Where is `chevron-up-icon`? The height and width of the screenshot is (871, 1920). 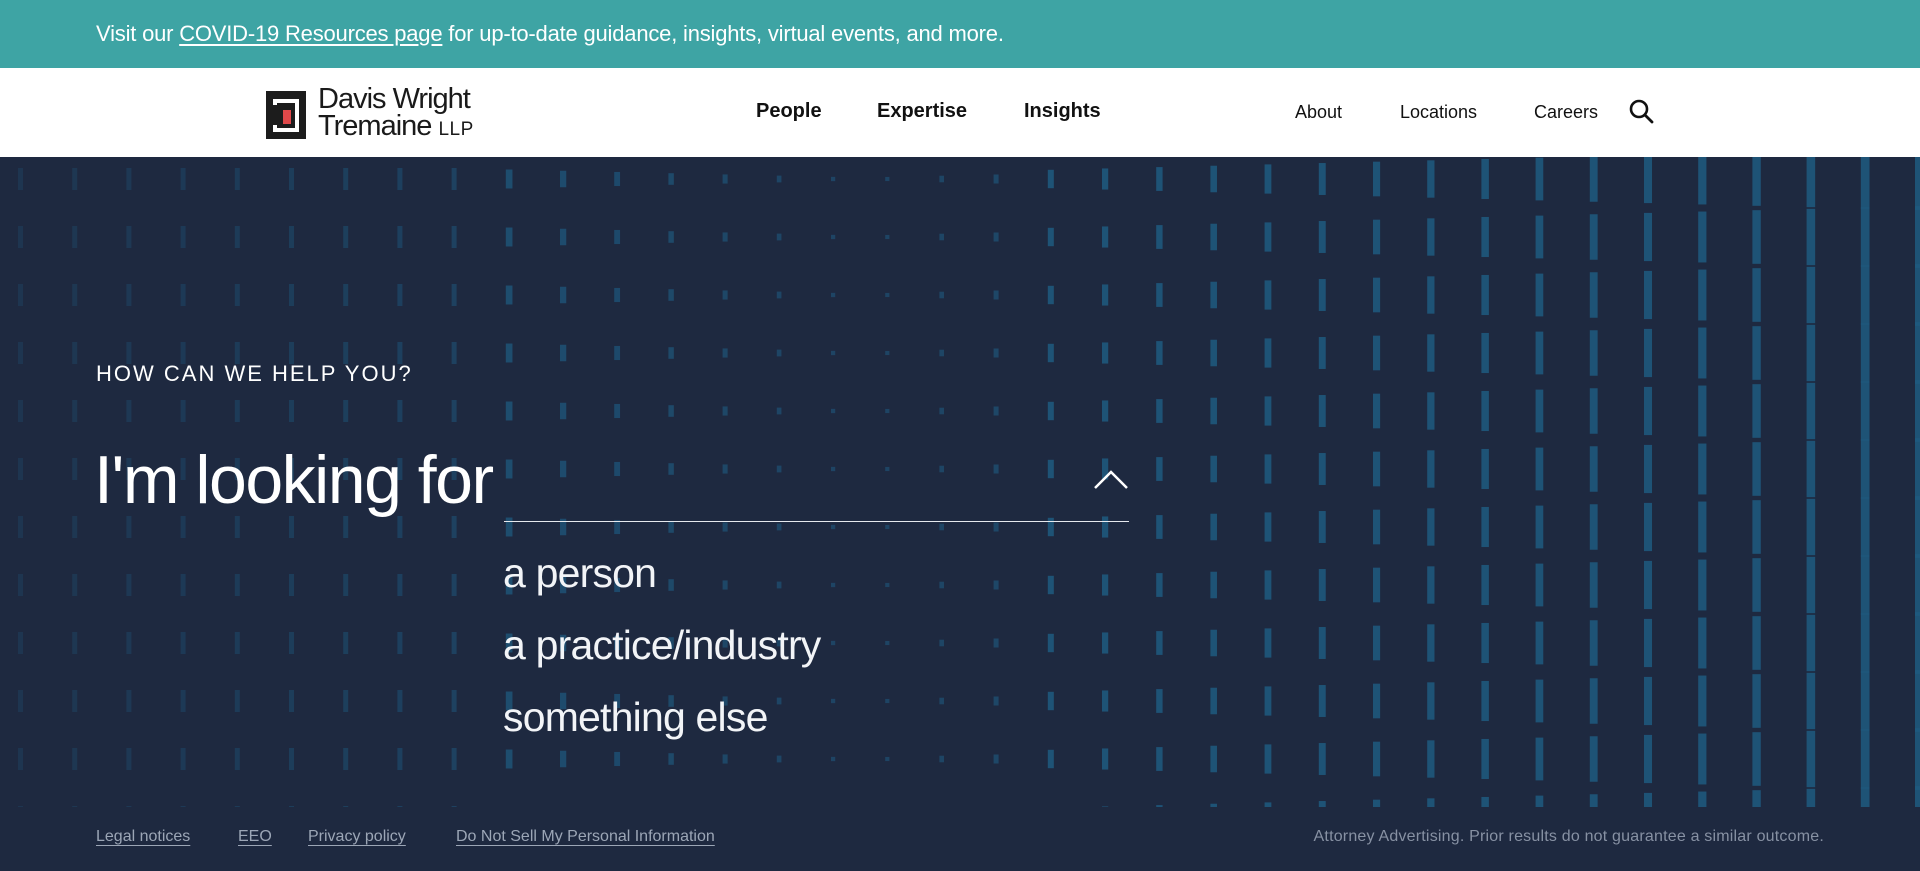
chevron-up-icon is located at coordinates (1111, 479).